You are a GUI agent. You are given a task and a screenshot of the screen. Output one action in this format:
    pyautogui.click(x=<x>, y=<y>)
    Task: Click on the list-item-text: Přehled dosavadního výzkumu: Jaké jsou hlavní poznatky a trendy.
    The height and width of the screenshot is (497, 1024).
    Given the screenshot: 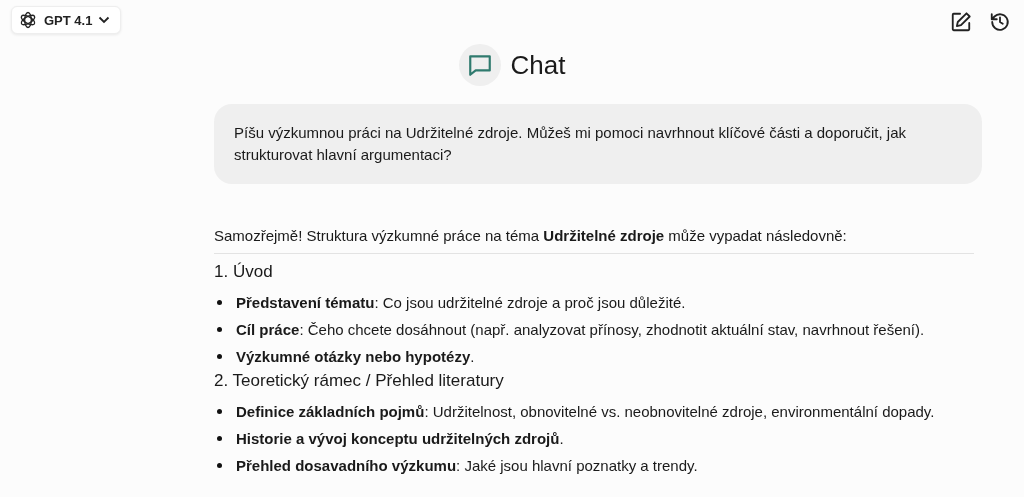 What is the action you would take?
    pyautogui.click(x=467, y=465)
    